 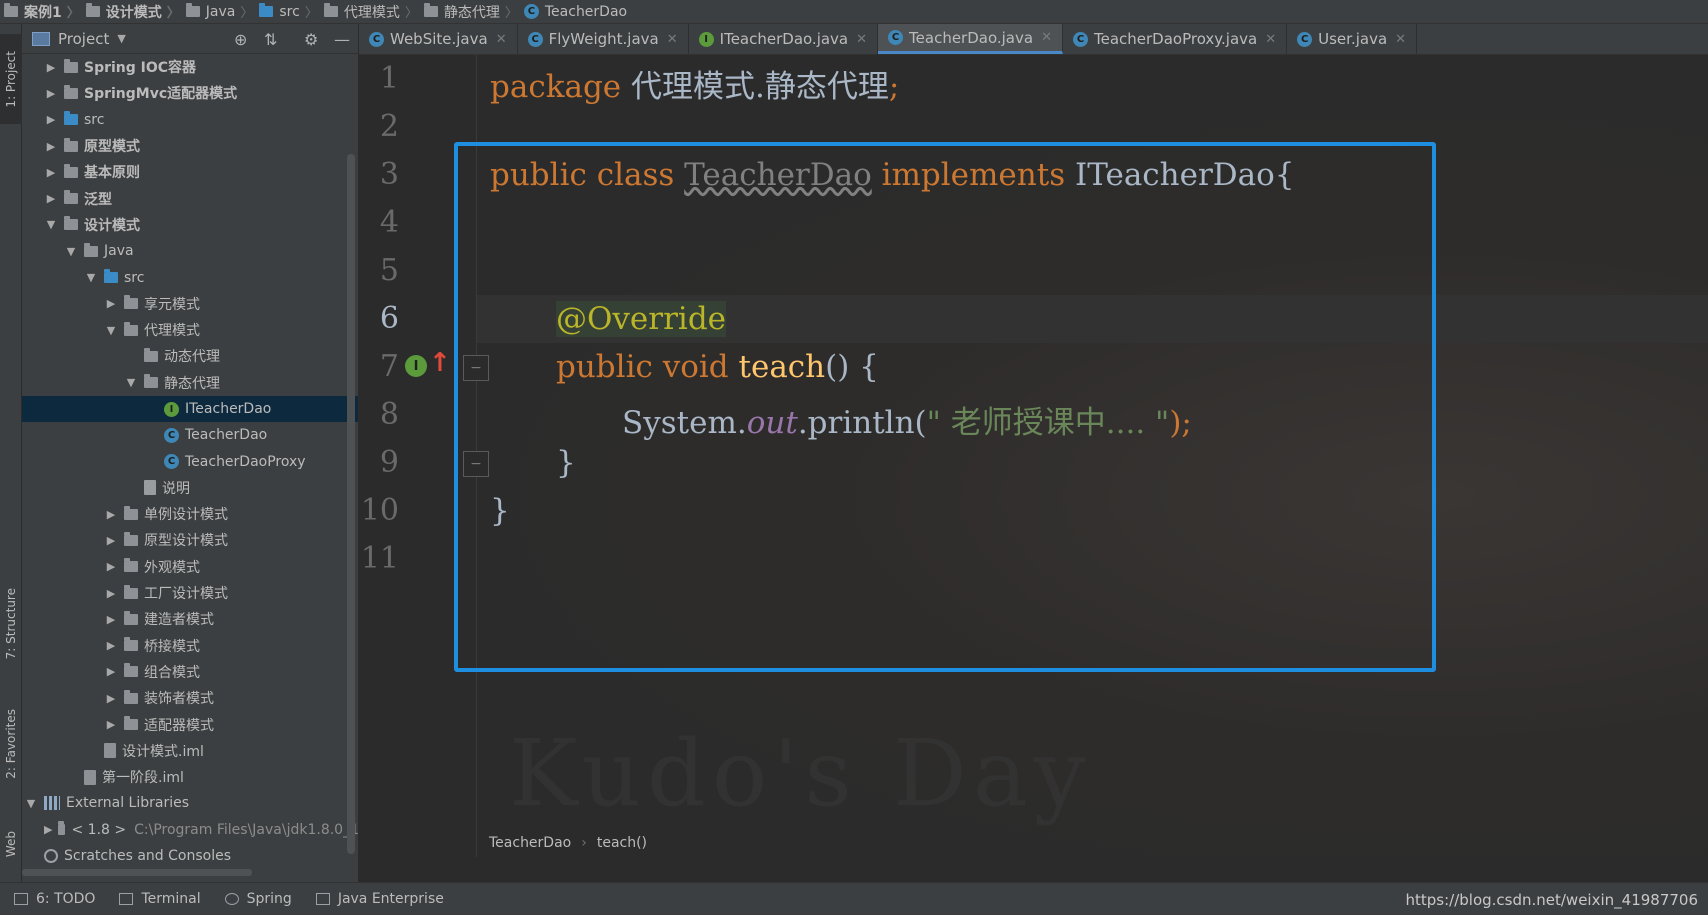 I want to click on line-number: 6, so click(x=389, y=318).